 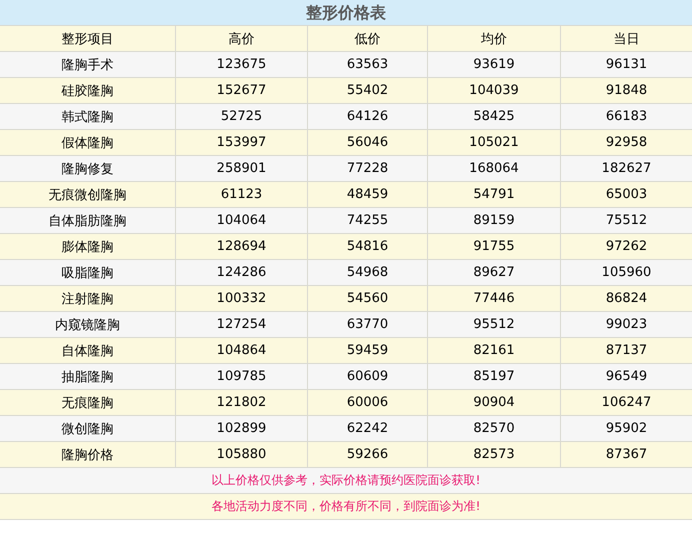 I want to click on column-header: 高价, so click(x=242, y=39).